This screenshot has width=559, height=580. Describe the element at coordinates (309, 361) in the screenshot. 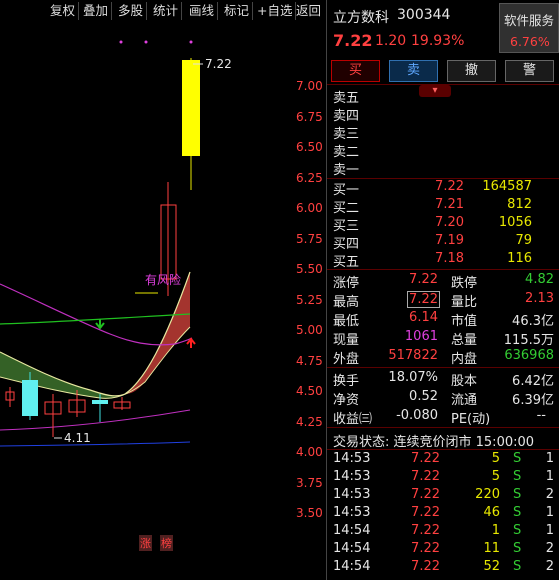

I see `y-tick: 4.75` at that location.